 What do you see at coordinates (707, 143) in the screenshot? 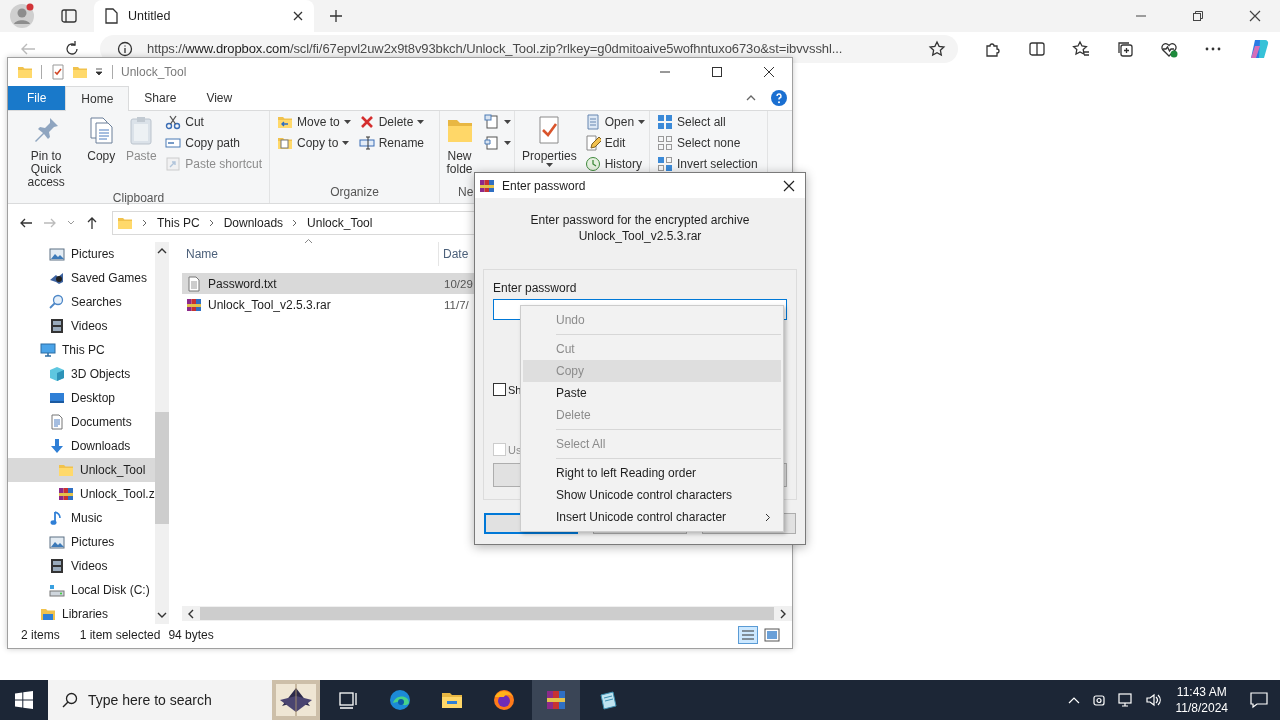
I see `ribbon-button: Select none` at bounding box center [707, 143].